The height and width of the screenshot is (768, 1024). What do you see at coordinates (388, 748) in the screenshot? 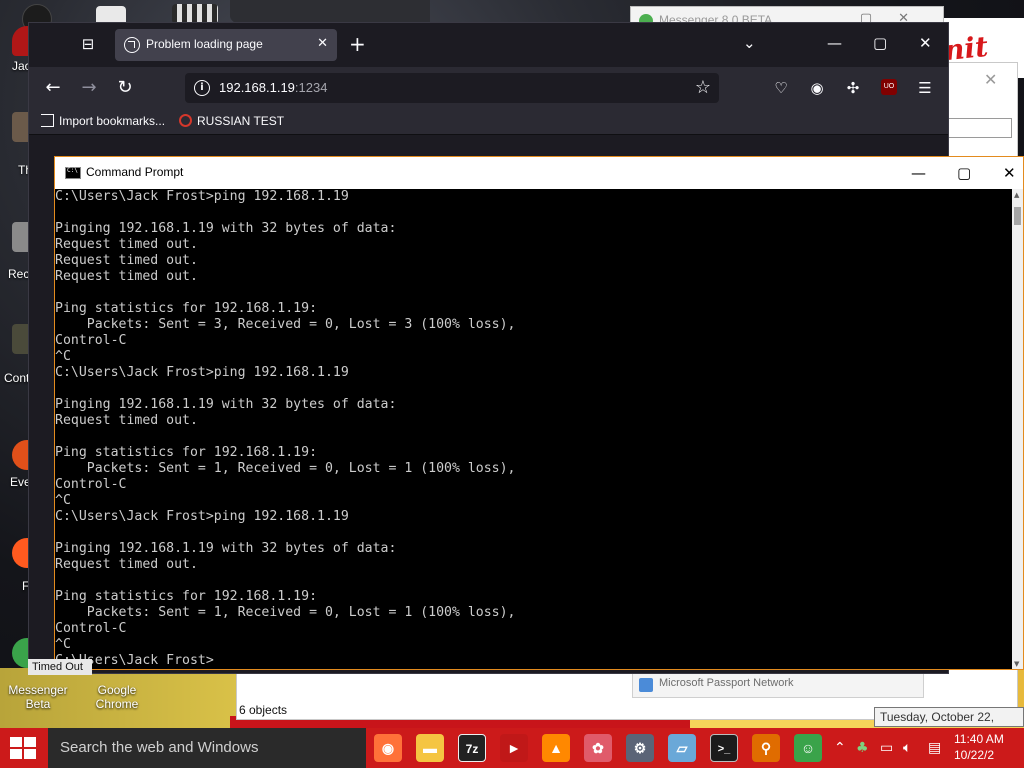
I see `firefox-icon: ◉` at bounding box center [388, 748].